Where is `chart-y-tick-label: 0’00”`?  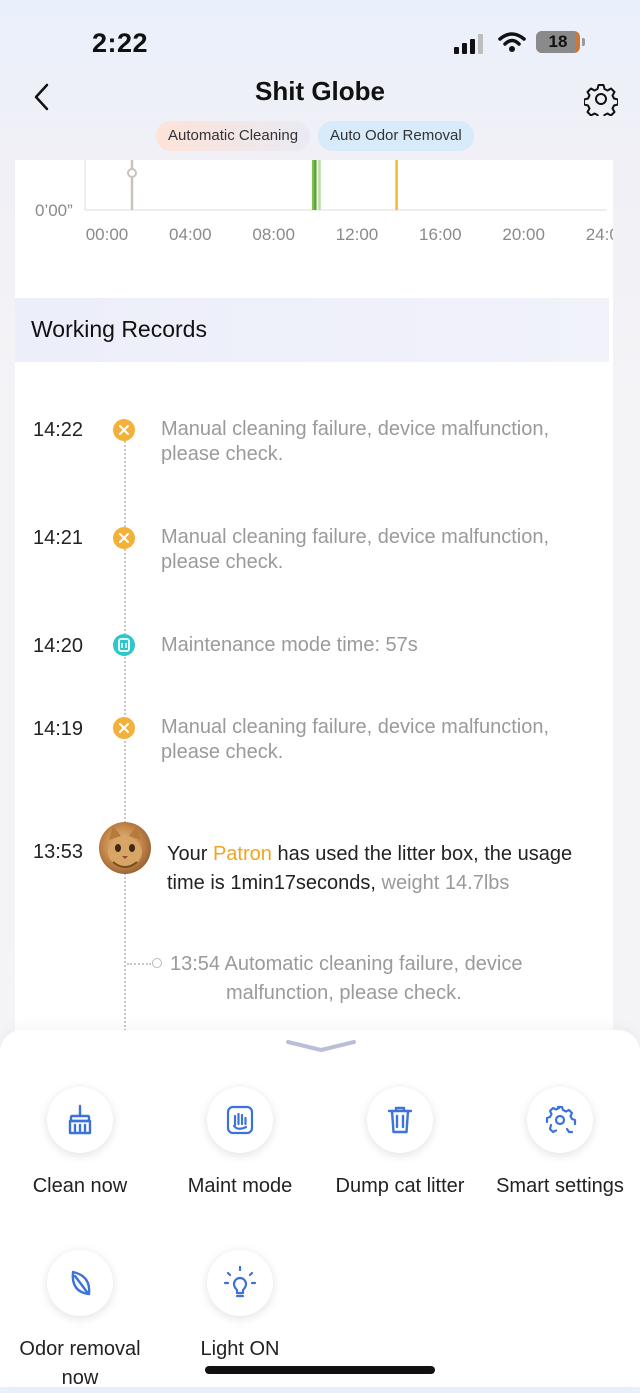 chart-y-tick-label: 0’00” is located at coordinates (54, 210).